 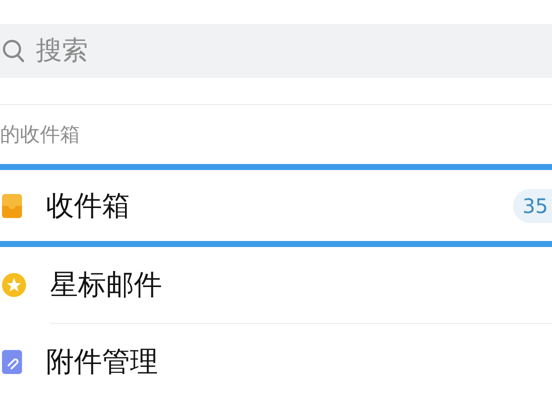 What do you see at coordinates (88, 206) in the screenshot?
I see `folder-label: 收件箱` at bounding box center [88, 206].